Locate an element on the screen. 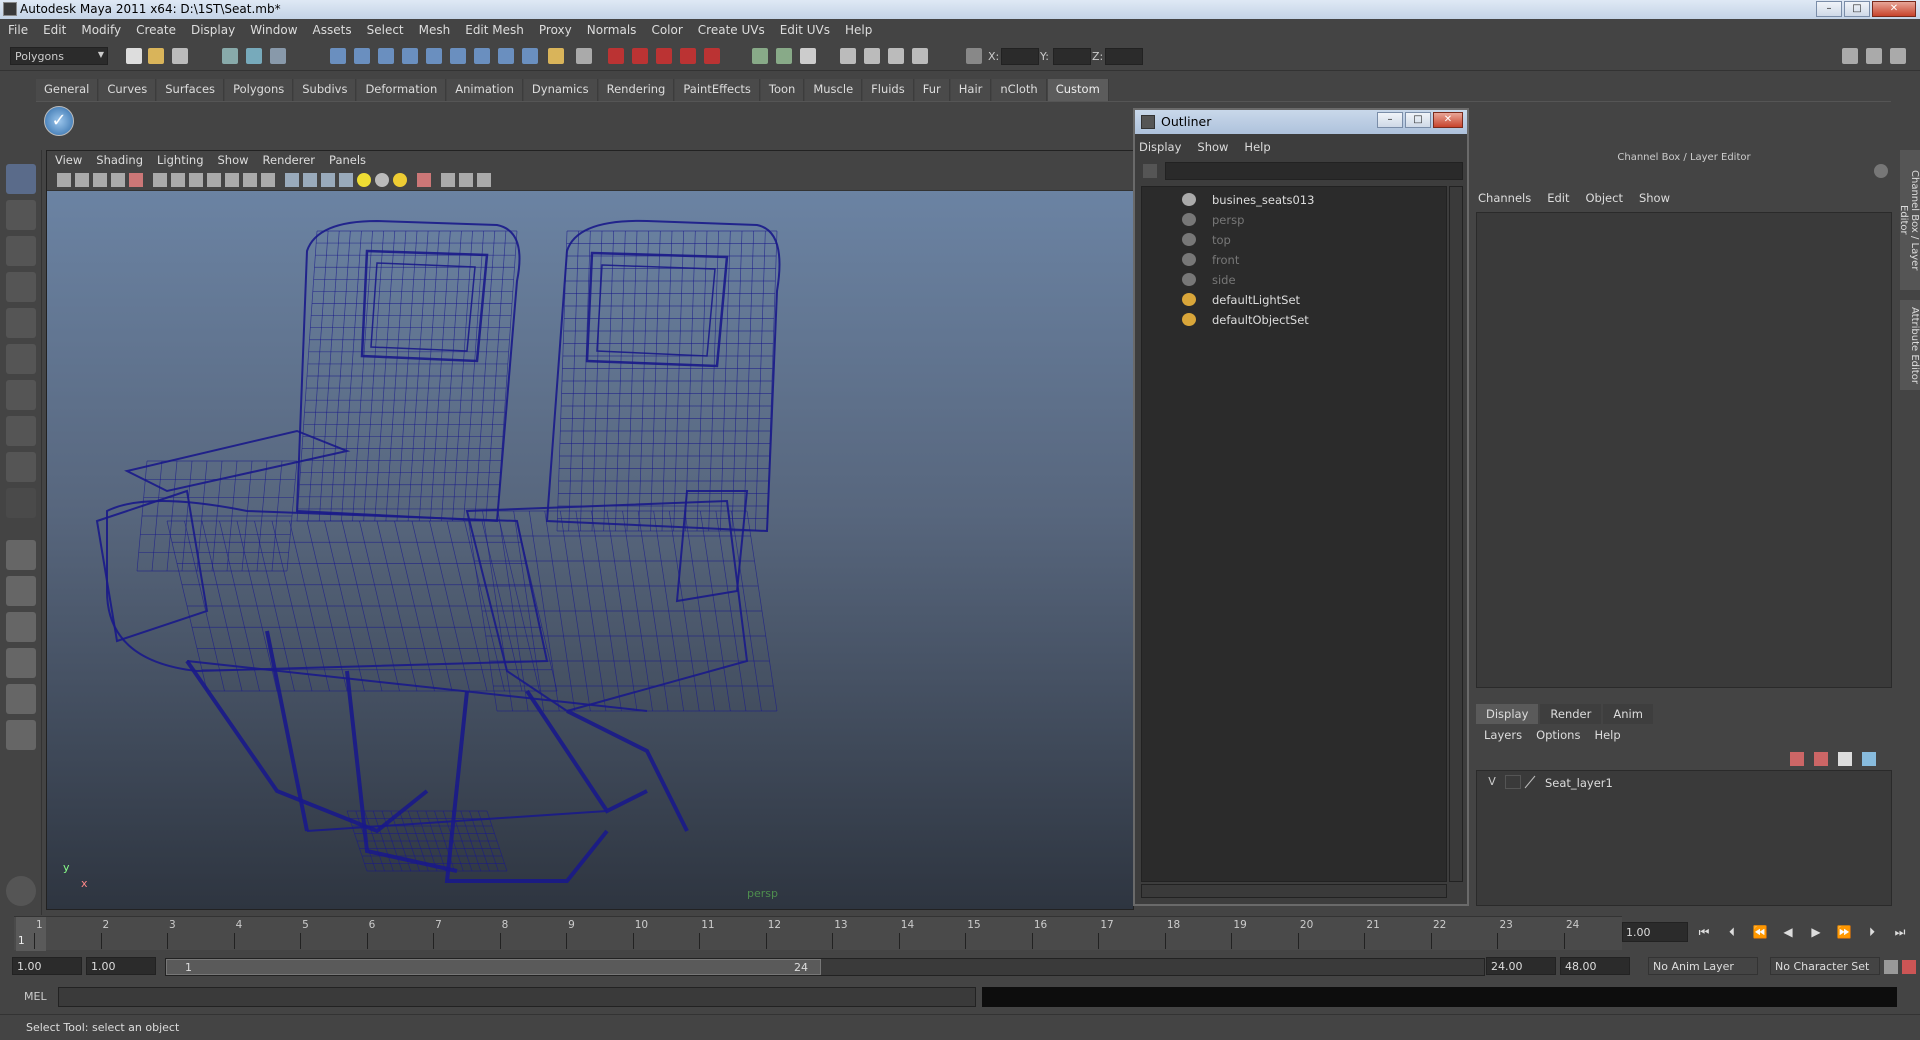 This screenshot has height=1040, width=1920. shelf-tab-hair: Hair is located at coordinates (971, 90).